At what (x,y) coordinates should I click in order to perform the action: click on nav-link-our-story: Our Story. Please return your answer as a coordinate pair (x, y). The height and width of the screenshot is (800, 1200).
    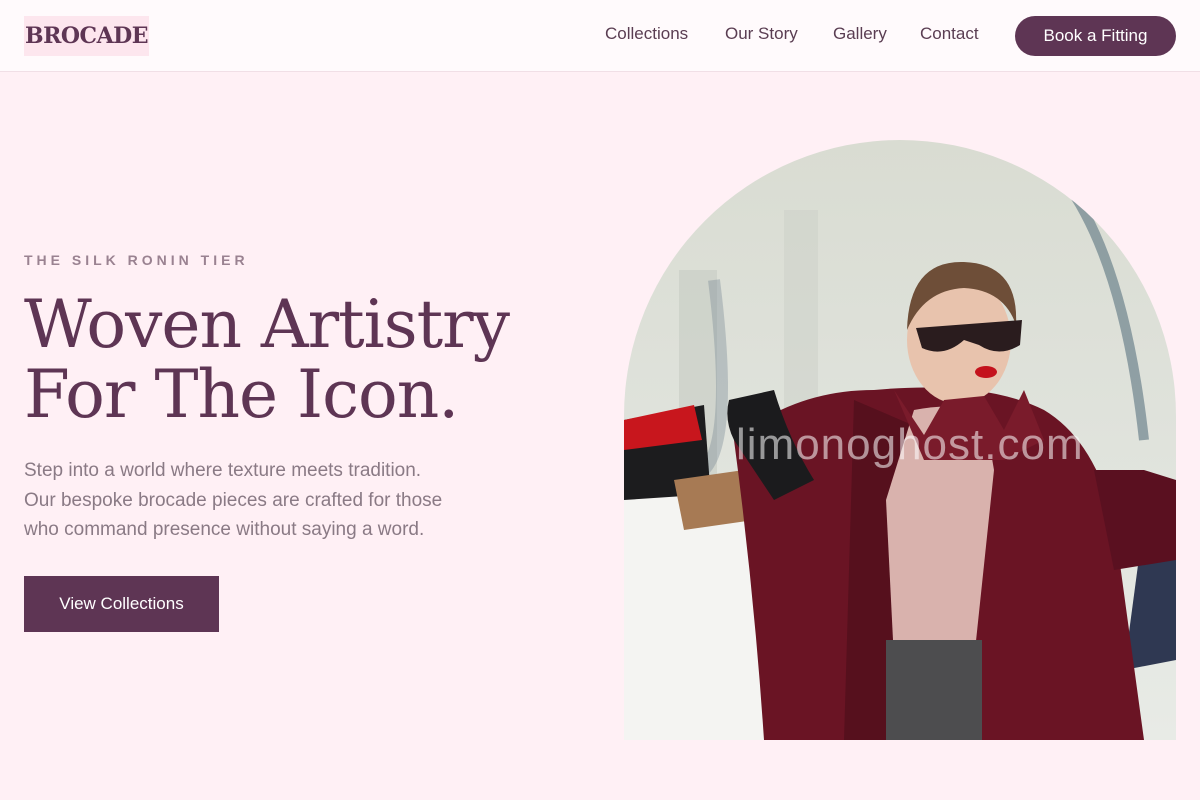
    Looking at the image, I should click on (761, 34).